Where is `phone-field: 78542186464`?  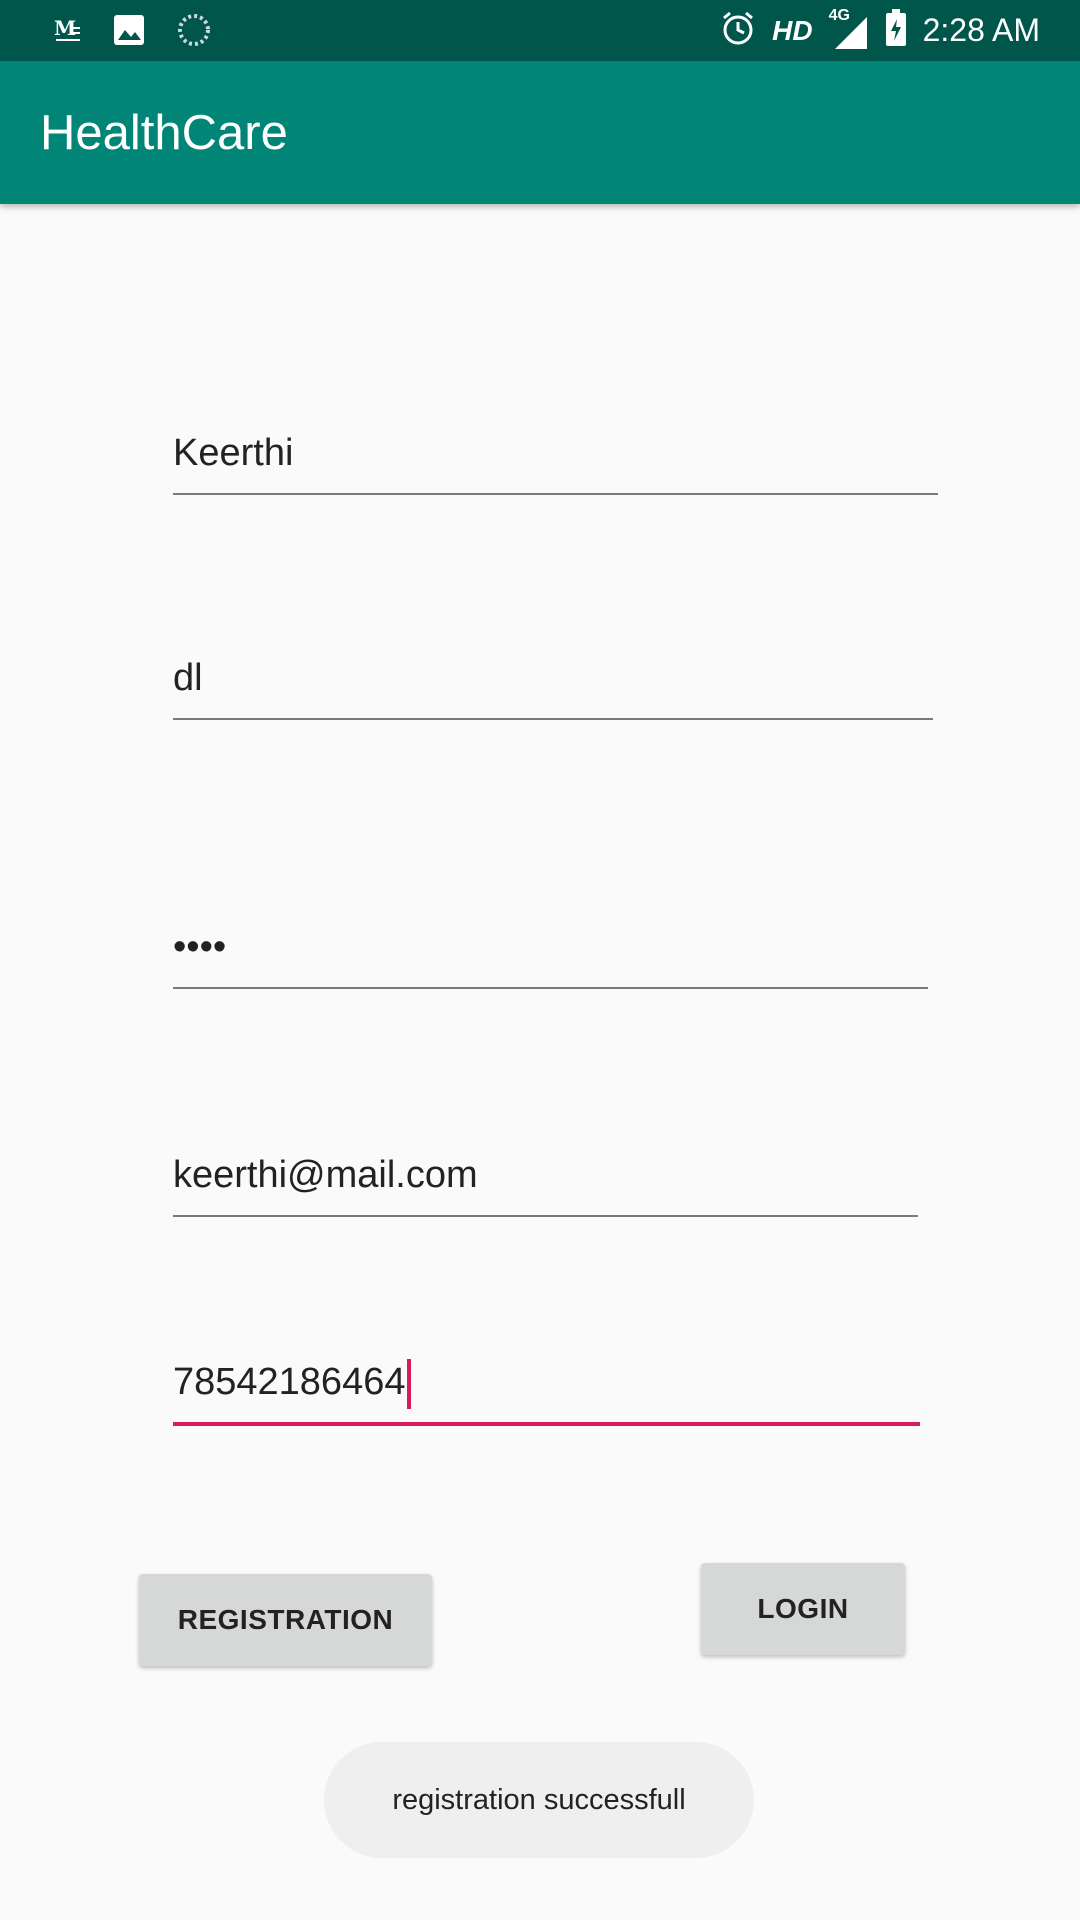 phone-field: 78542186464 is located at coordinates (546, 1391).